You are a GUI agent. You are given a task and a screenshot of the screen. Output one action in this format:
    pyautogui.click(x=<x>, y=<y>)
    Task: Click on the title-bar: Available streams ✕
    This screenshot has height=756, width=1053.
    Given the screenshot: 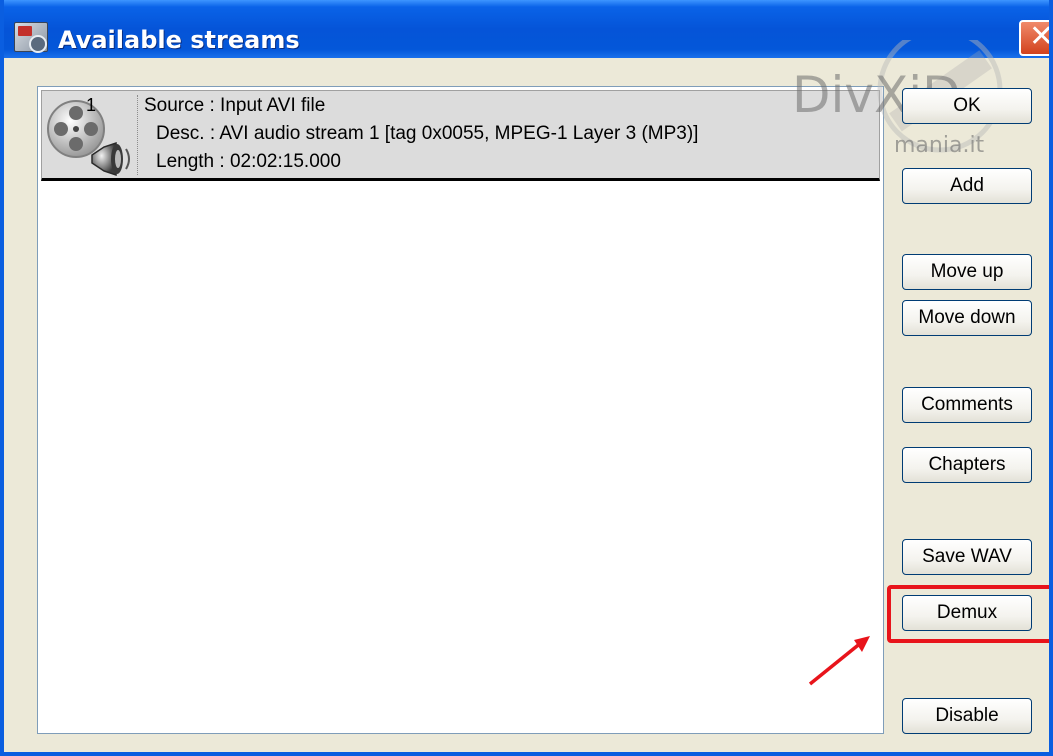 What is the action you would take?
    pyautogui.click(x=526, y=29)
    